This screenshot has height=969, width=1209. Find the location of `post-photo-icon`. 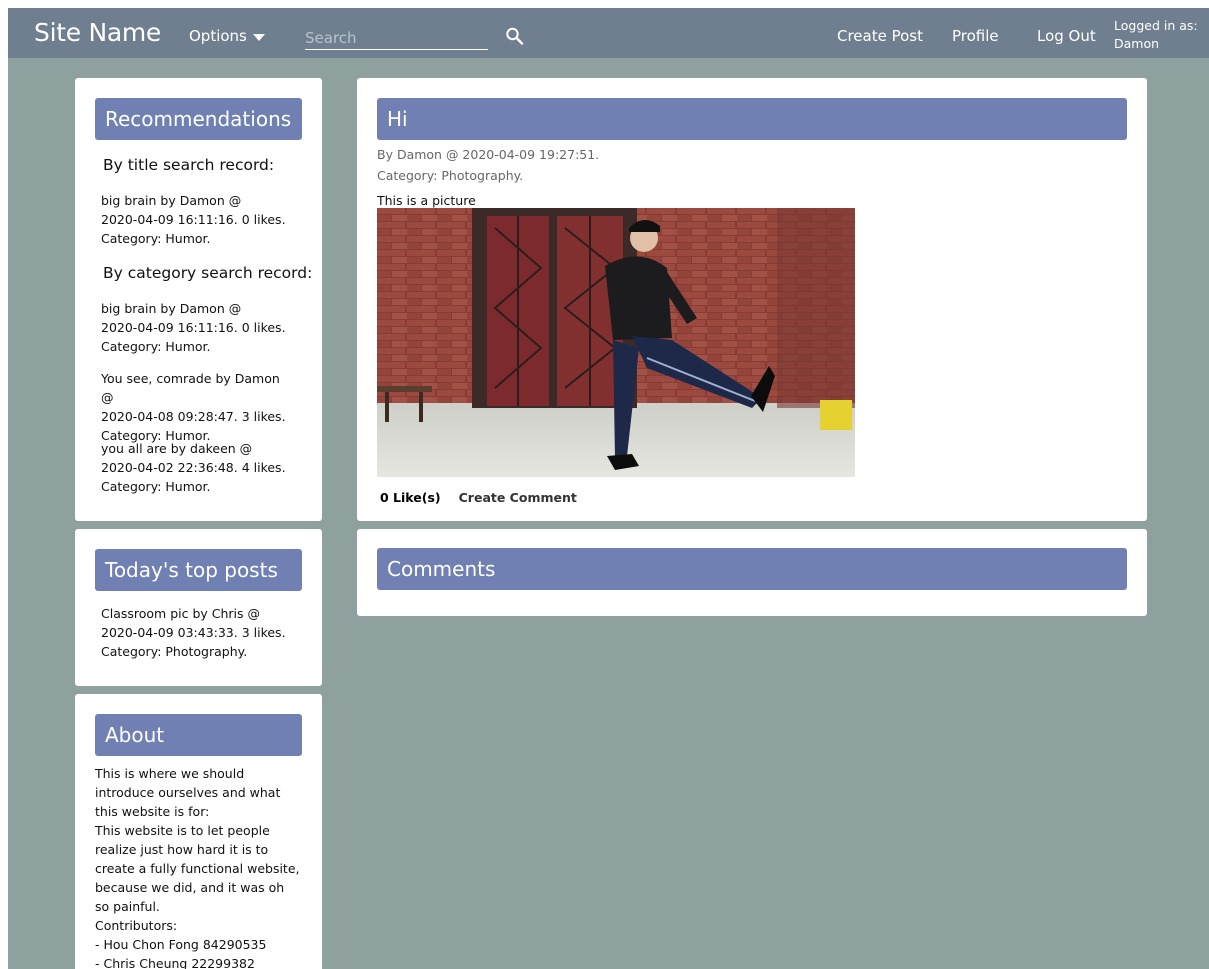

post-photo-icon is located at coordinates (616, 342).